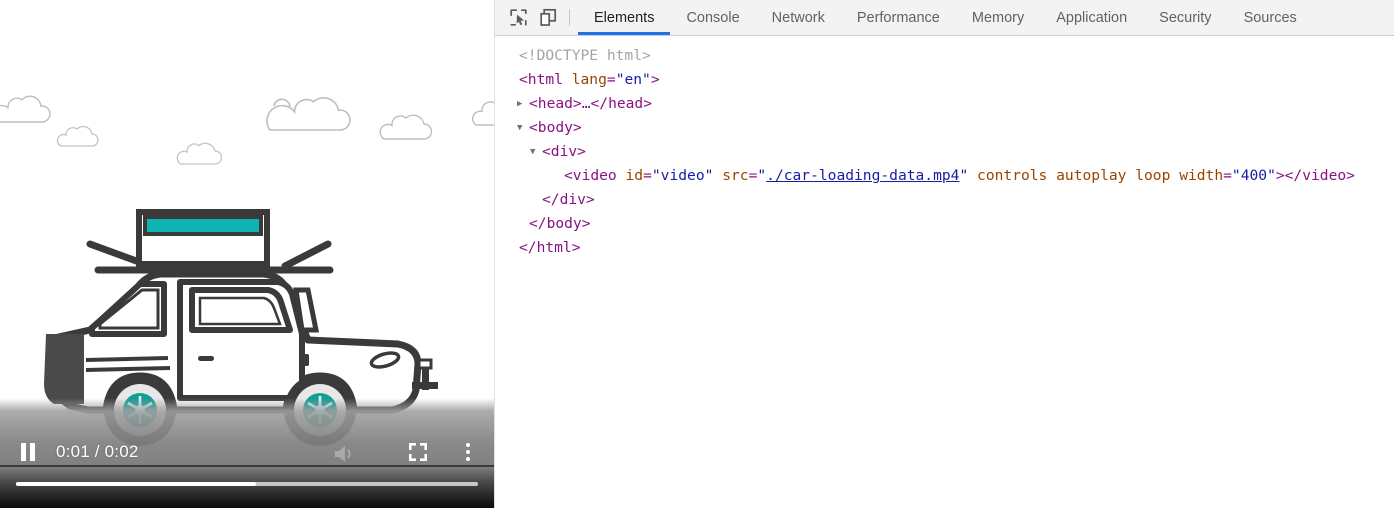 The height and width of the screenshot is (508, 1394). I want to click on tab-console: Console, so click(712, 17).